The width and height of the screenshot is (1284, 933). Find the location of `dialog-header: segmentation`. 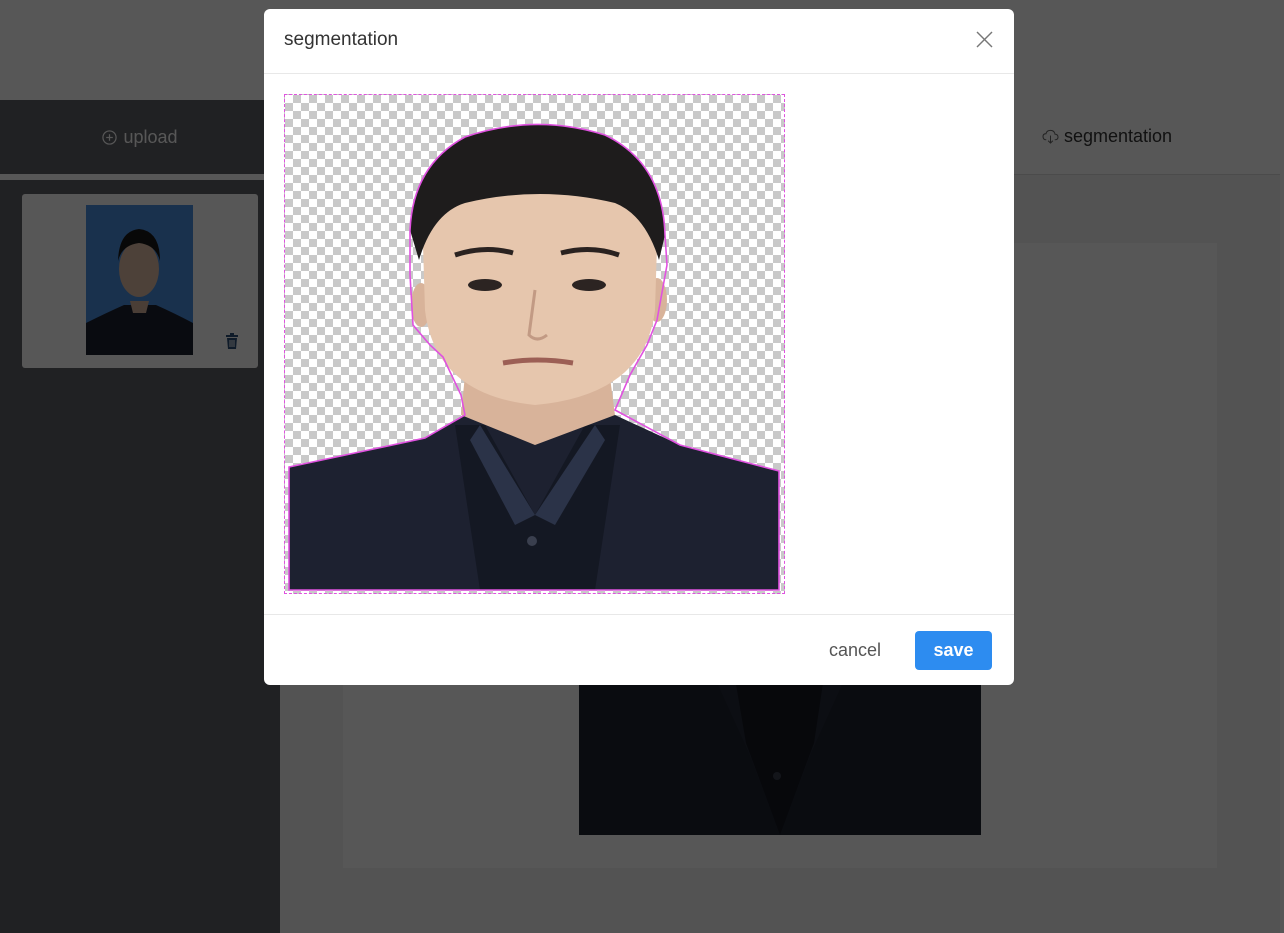

dialog-header: segmentation is located at coordinates (639, 41).